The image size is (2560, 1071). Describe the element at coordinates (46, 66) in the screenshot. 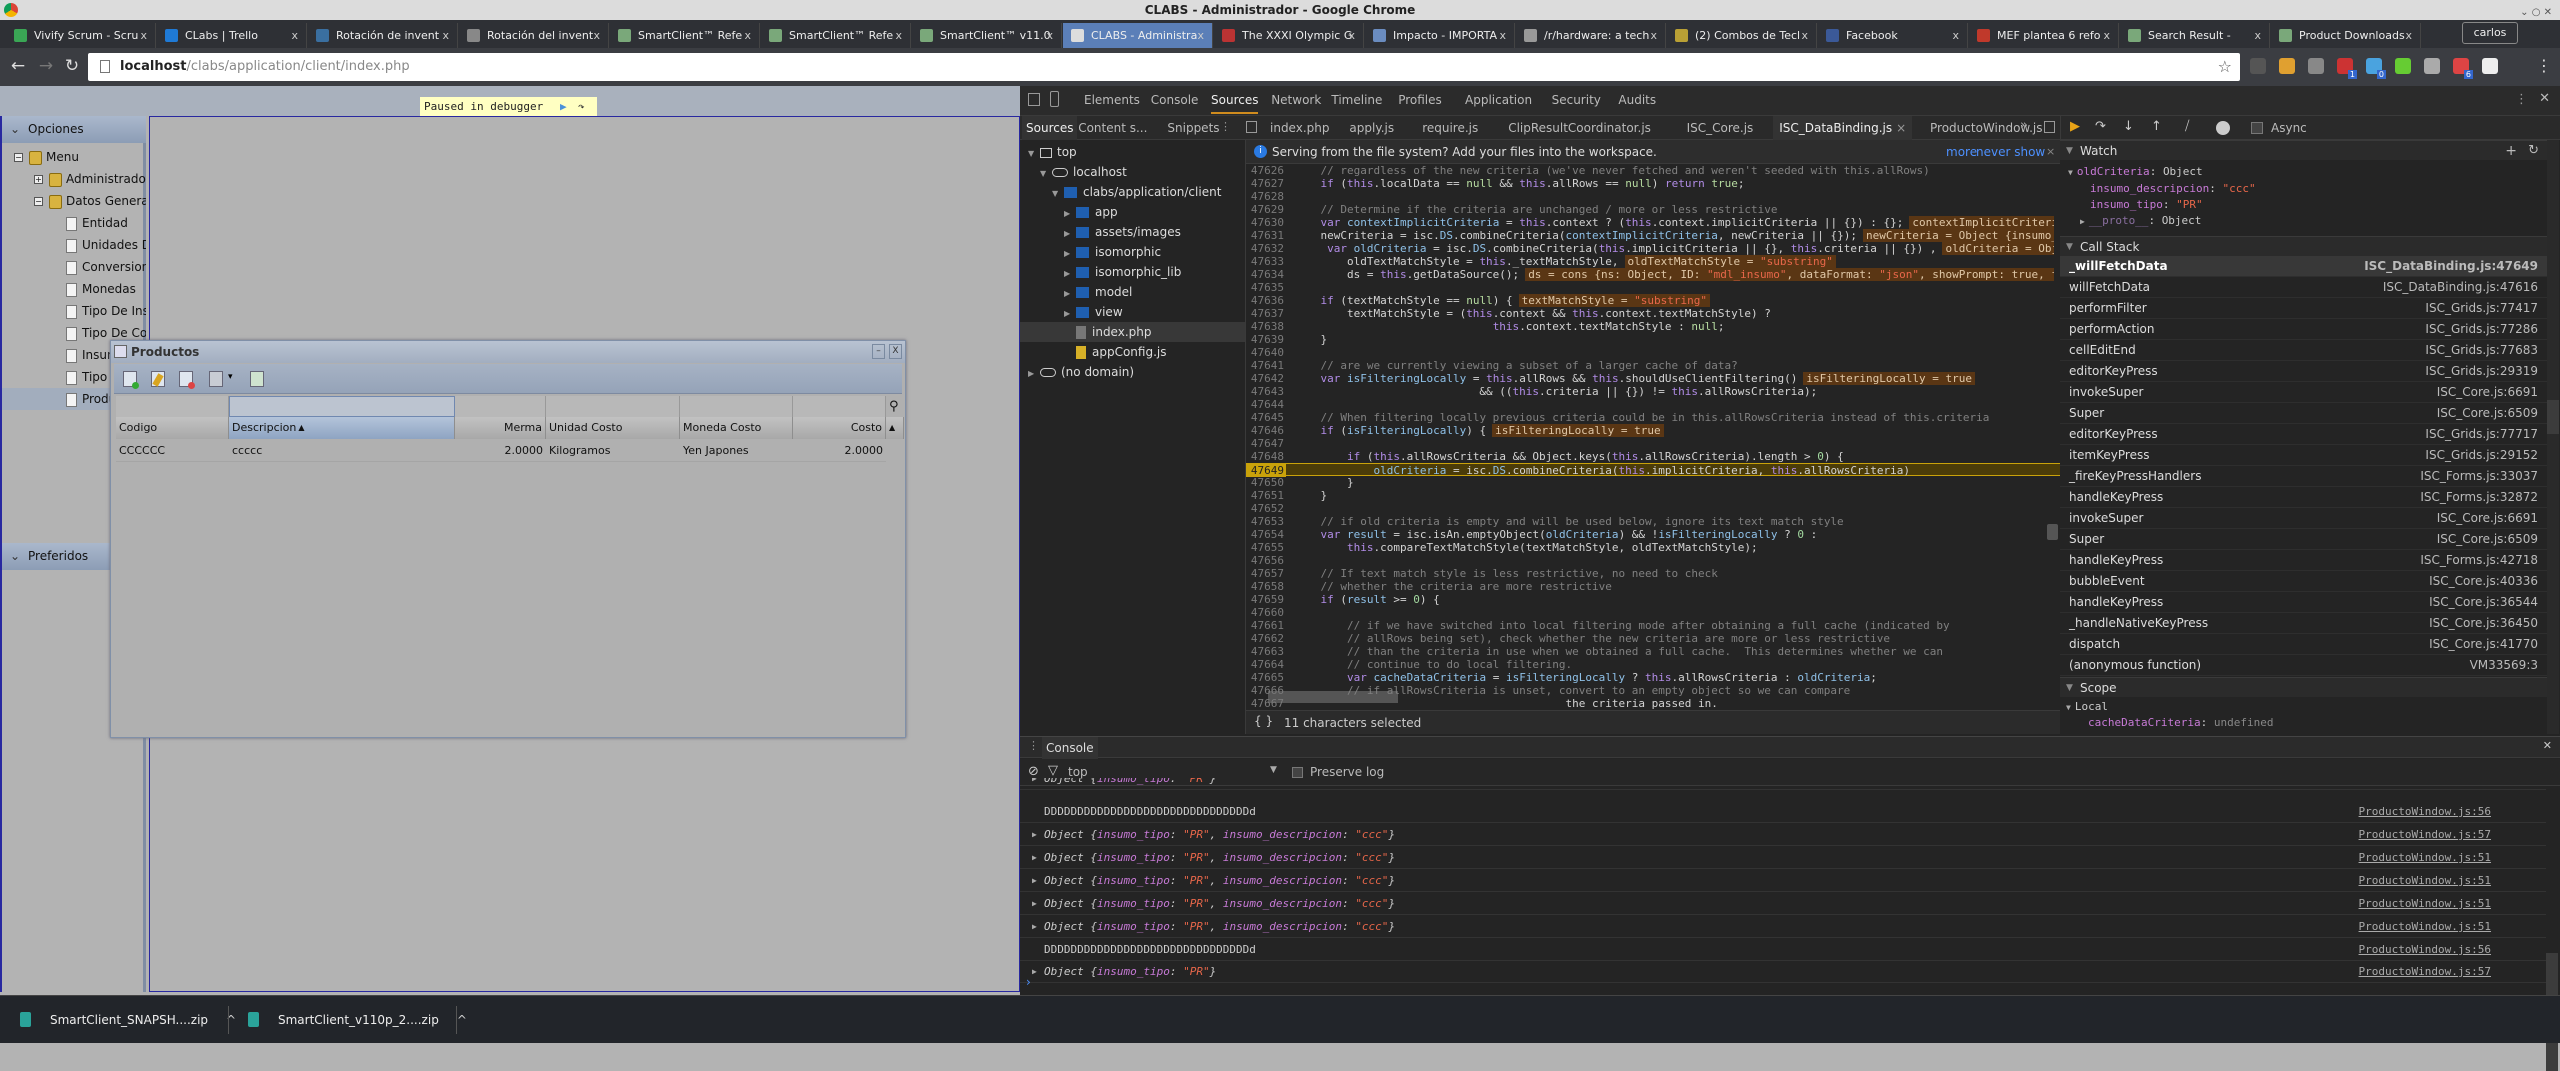

I see `forward-button: →` at that location.